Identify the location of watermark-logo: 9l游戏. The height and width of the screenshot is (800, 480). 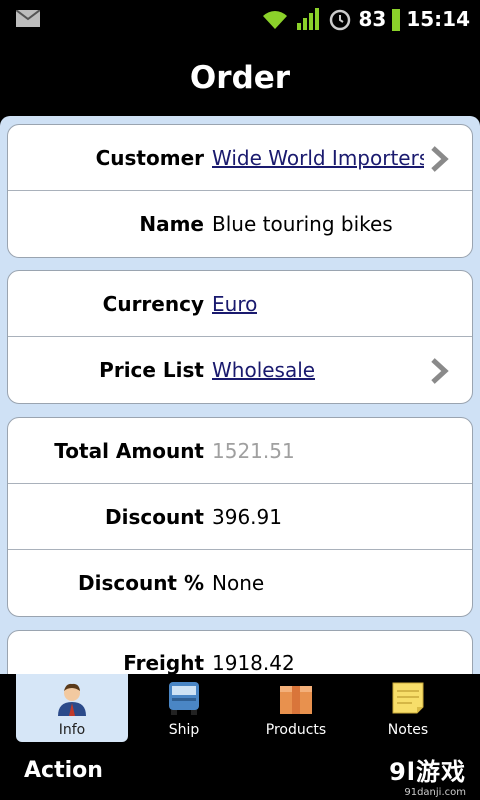
(427, 772).